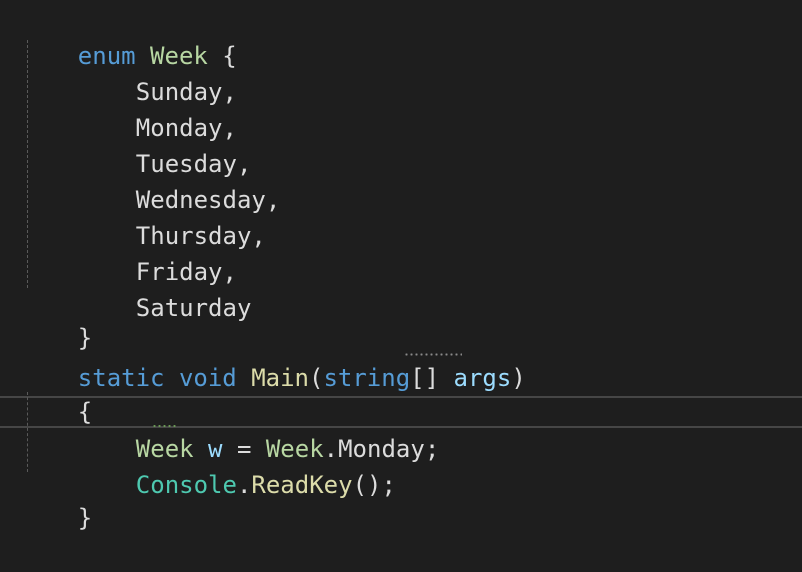 The width and height of the screenshot is (802, 572). Describe the element at coordinates (136, 144) in the screenshot. I see `code-line-4: Tuesday,` at that location.